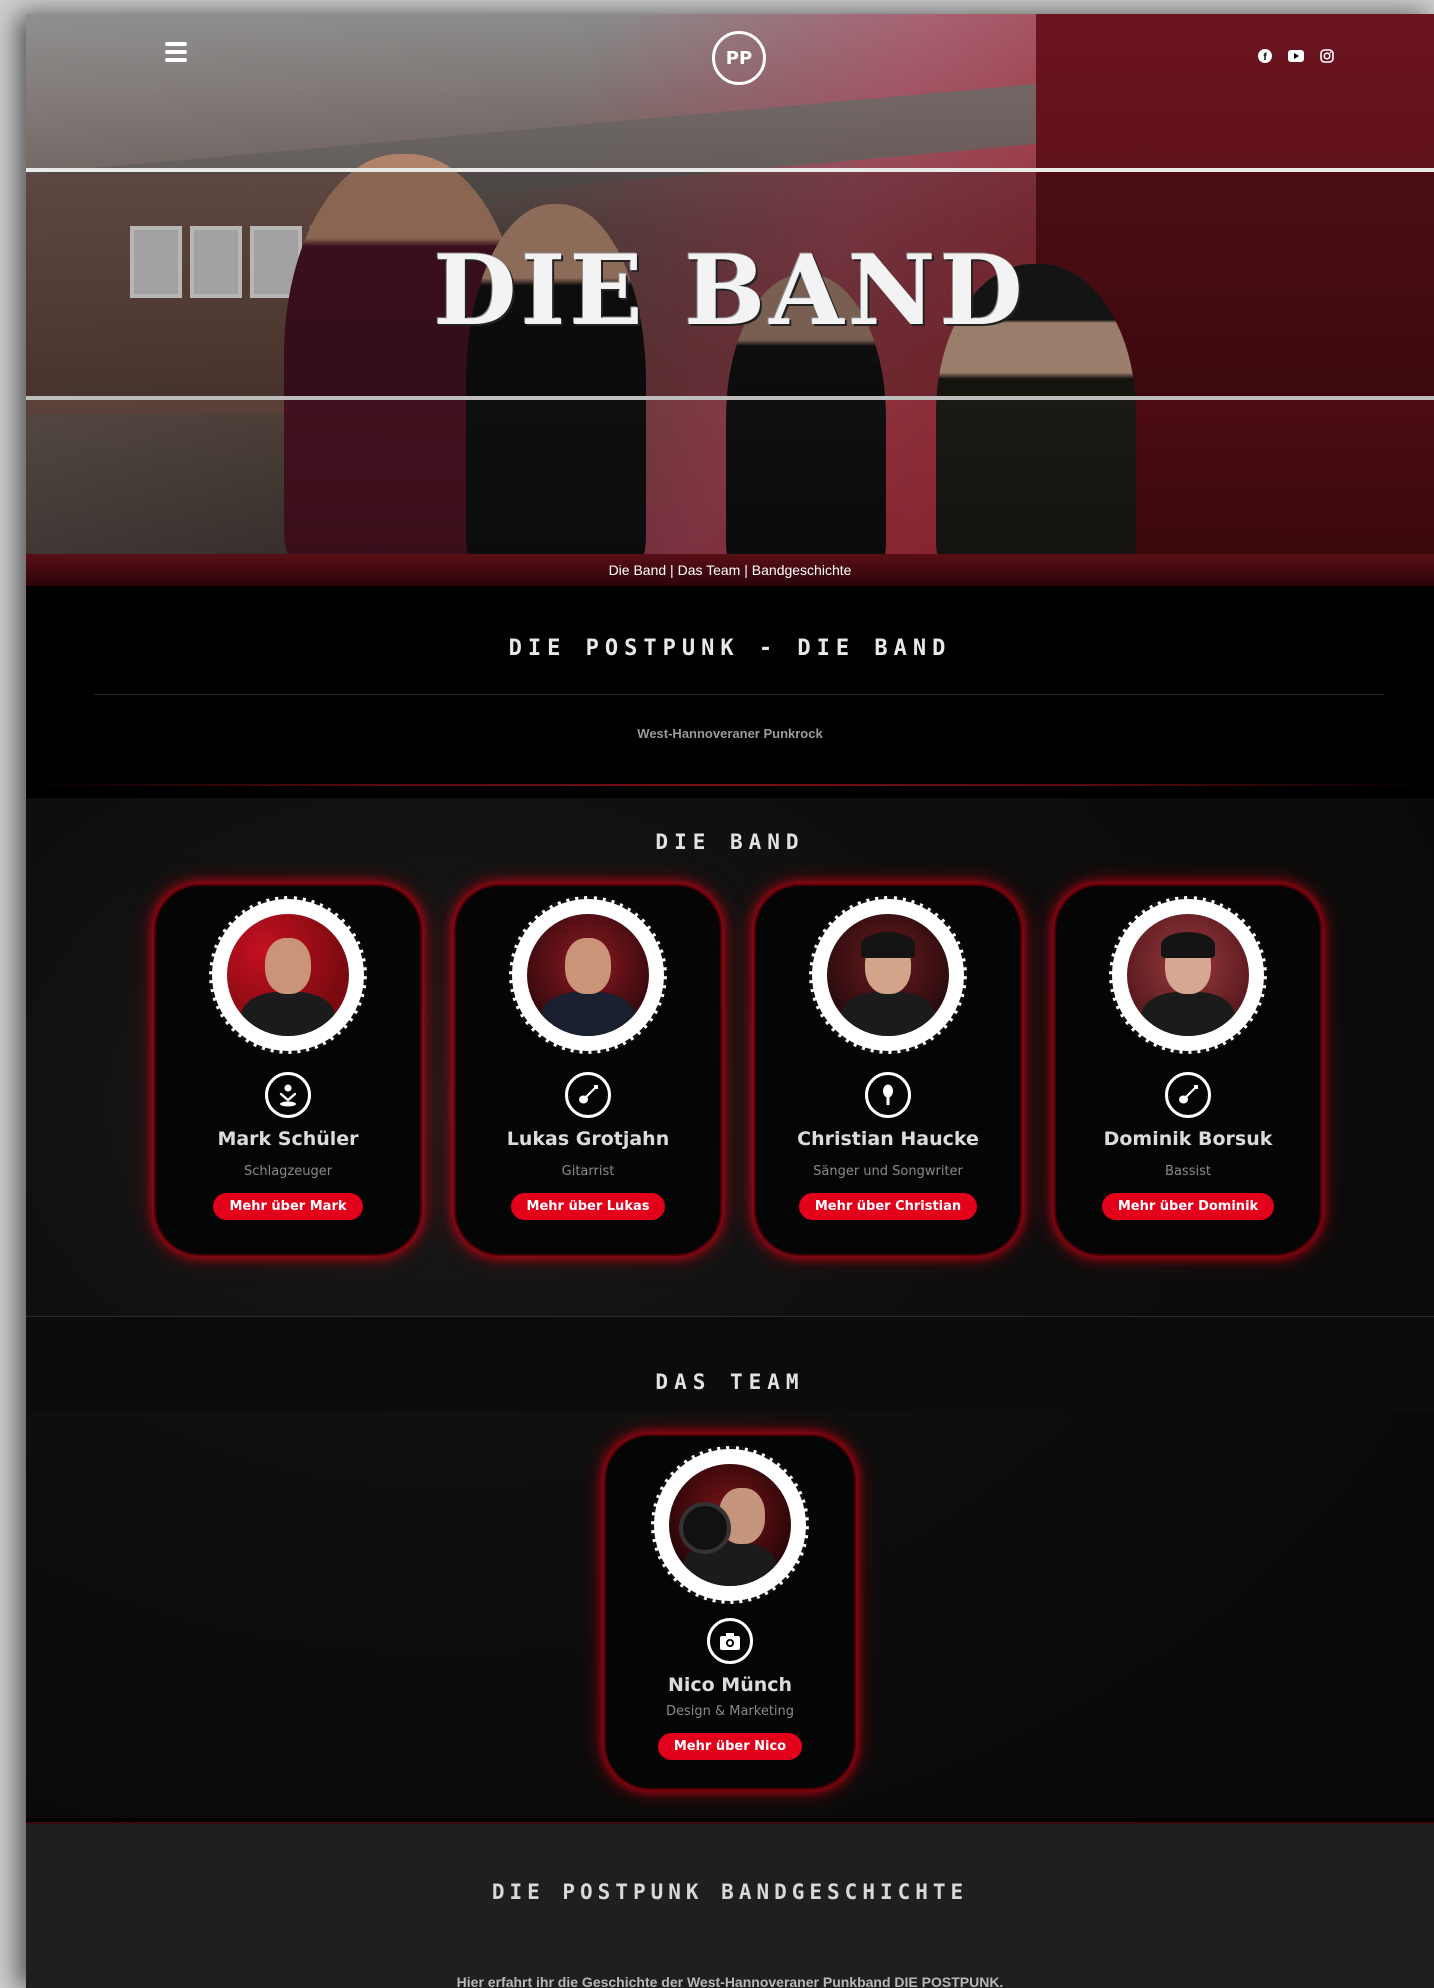 The height and width of the screenshot is (1988, 1434). What do you see at coordinates (1188, 1171) in the screenshot?
I see `member-role: Bassist` at bounding box center [1188, 1171].